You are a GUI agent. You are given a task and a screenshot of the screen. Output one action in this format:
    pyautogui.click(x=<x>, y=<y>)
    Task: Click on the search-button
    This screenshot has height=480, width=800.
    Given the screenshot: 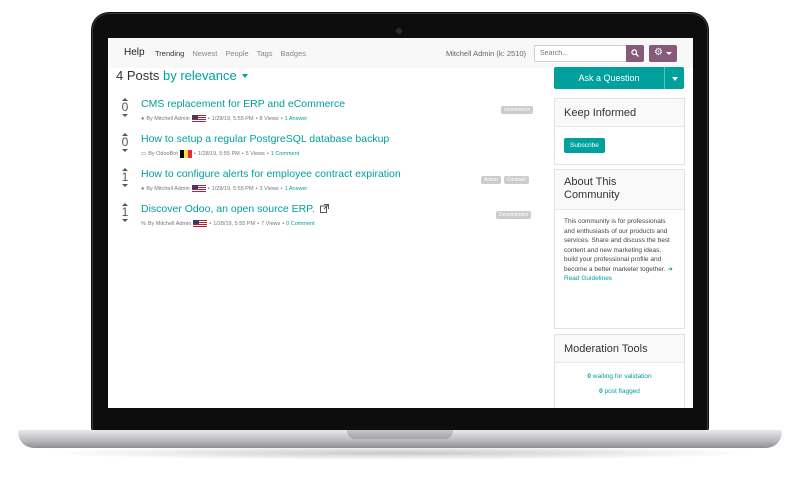 What is the action you would take?
    pyautogui.click(x=635, y=53)
    